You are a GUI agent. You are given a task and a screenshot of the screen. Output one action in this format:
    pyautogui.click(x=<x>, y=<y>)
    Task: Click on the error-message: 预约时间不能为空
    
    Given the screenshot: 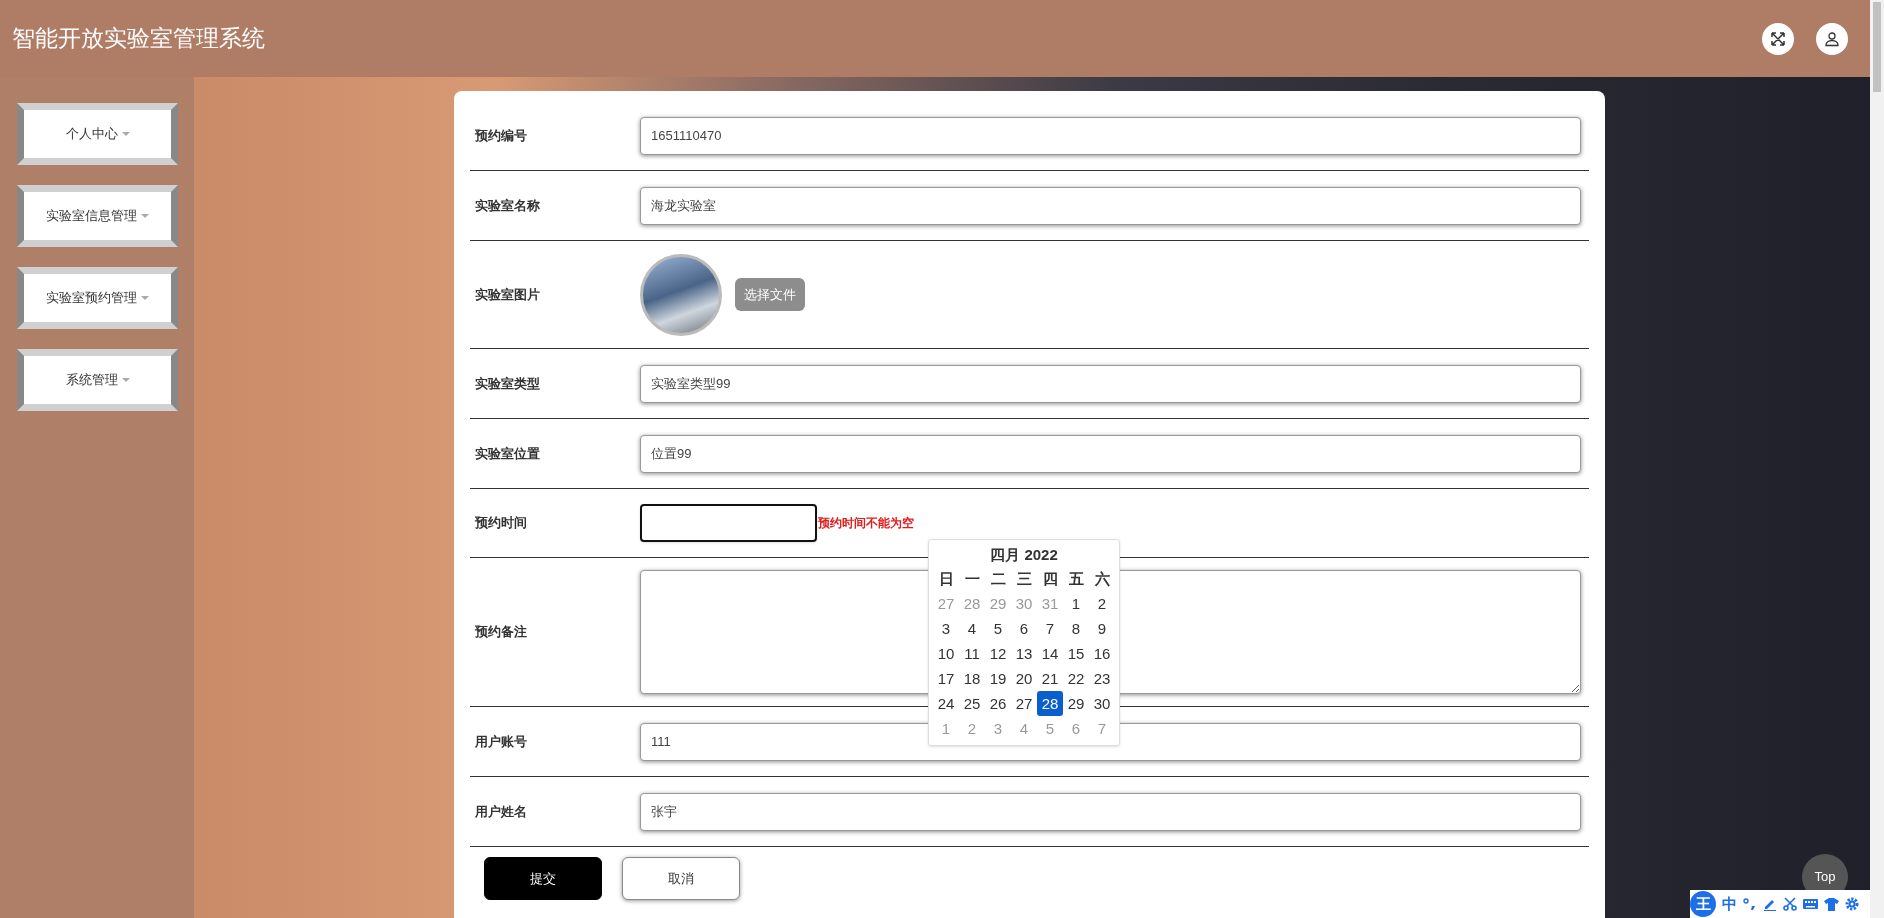 What is the action you would take?
    pyautogui.click(x=866, y=523)
    